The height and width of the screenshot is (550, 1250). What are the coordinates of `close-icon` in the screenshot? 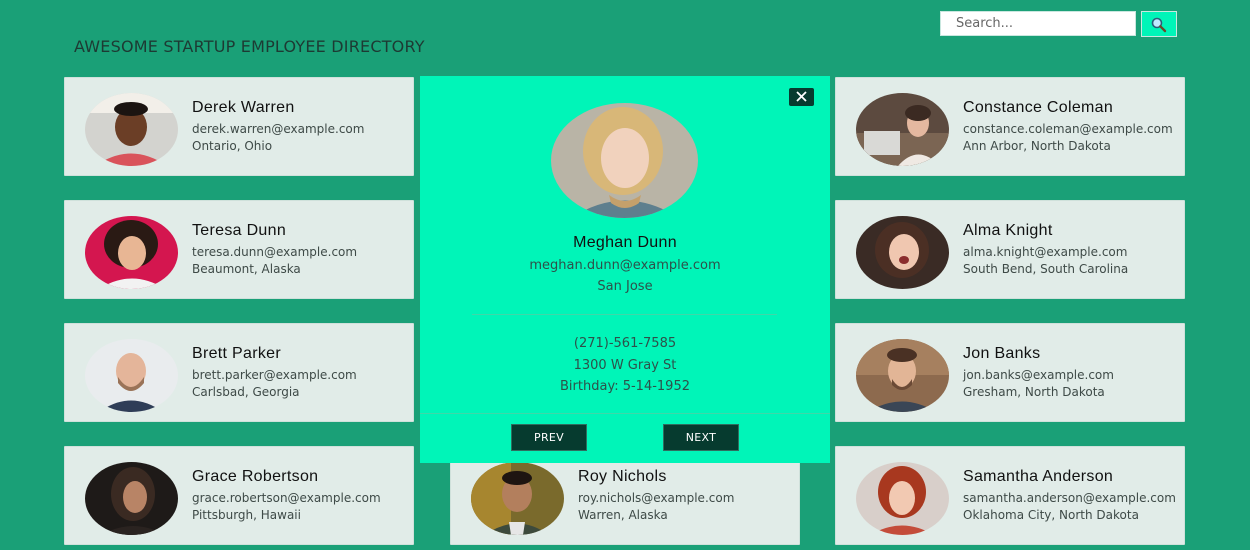 It's located at (801, 96).